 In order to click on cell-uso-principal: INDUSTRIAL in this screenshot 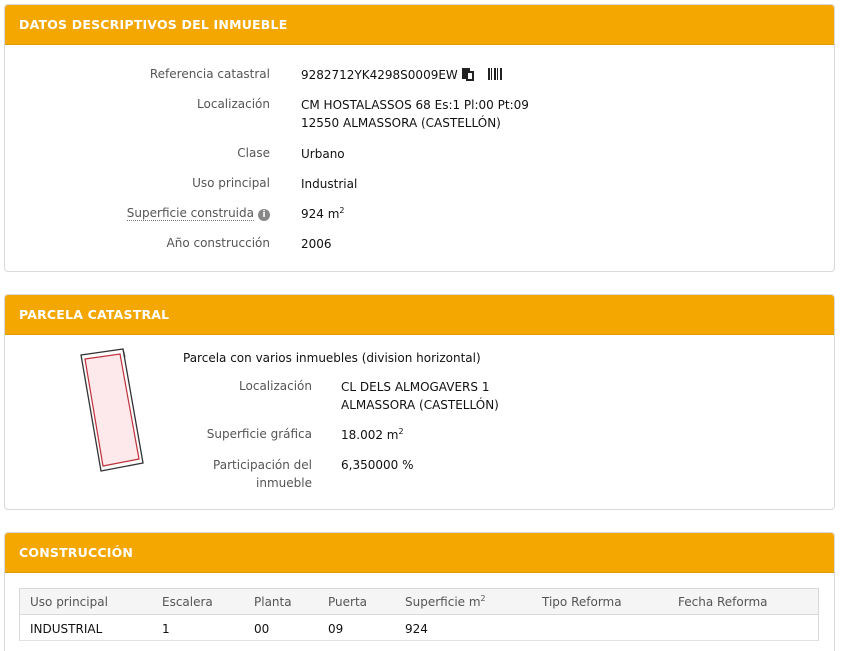, I will do `click(66, 629)`.